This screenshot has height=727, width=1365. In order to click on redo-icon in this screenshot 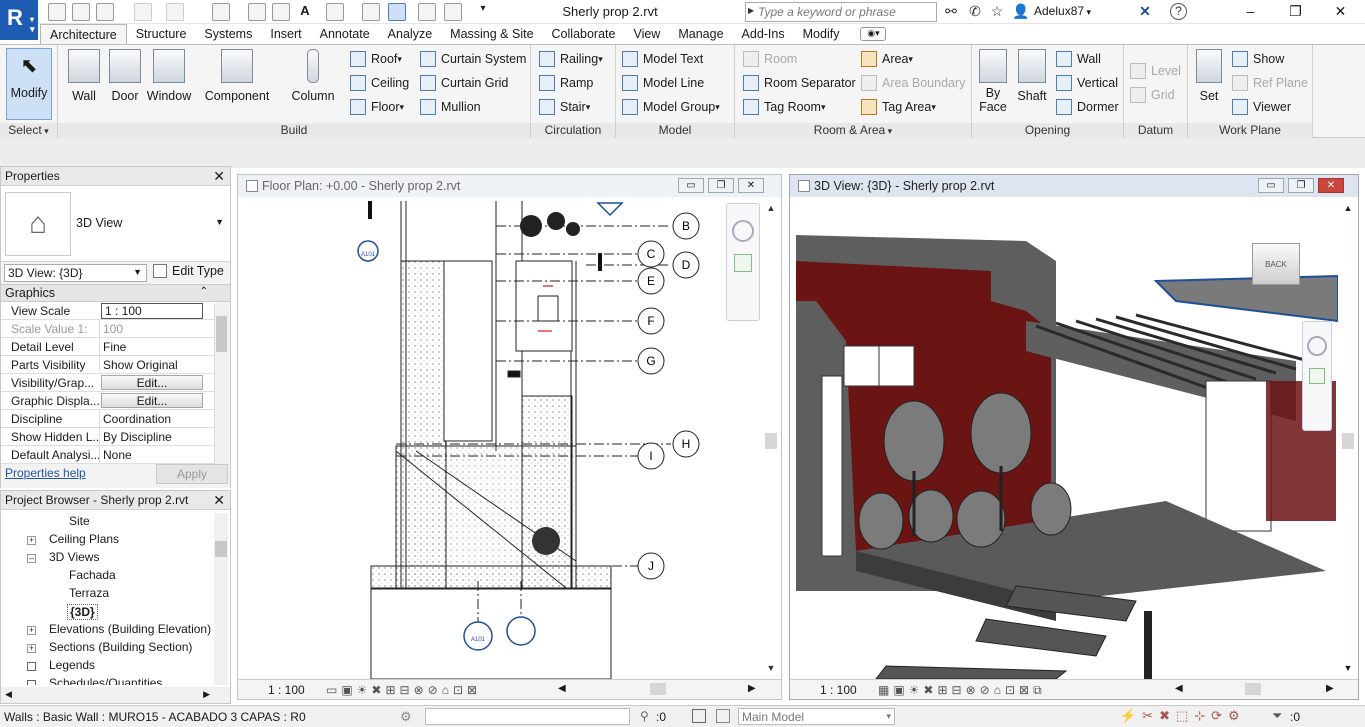, I will do `click(175, 12)`.